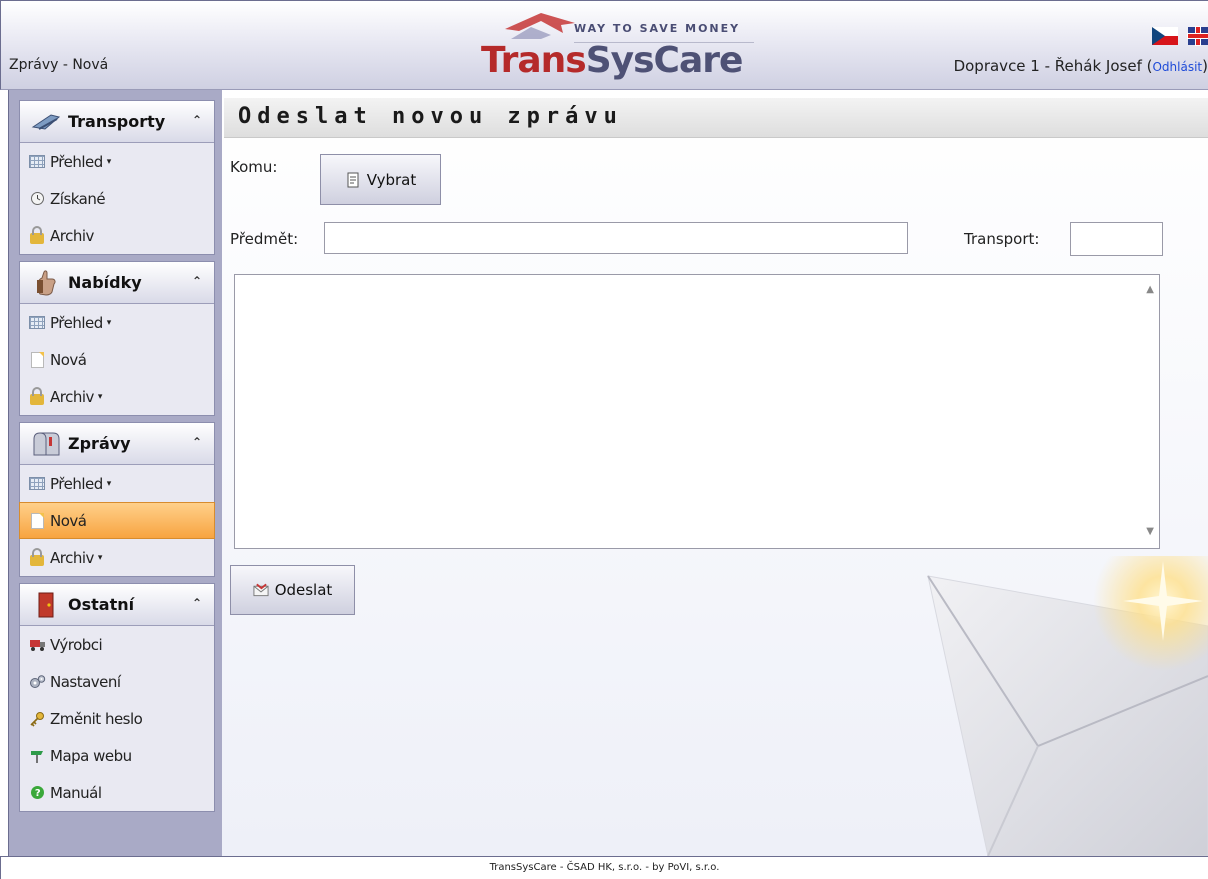 Image resolution: width=1208 pixels, height=879 pixels. I want to click on sidebar-item-transporty-ziskane: Získané, so click(117, 198).